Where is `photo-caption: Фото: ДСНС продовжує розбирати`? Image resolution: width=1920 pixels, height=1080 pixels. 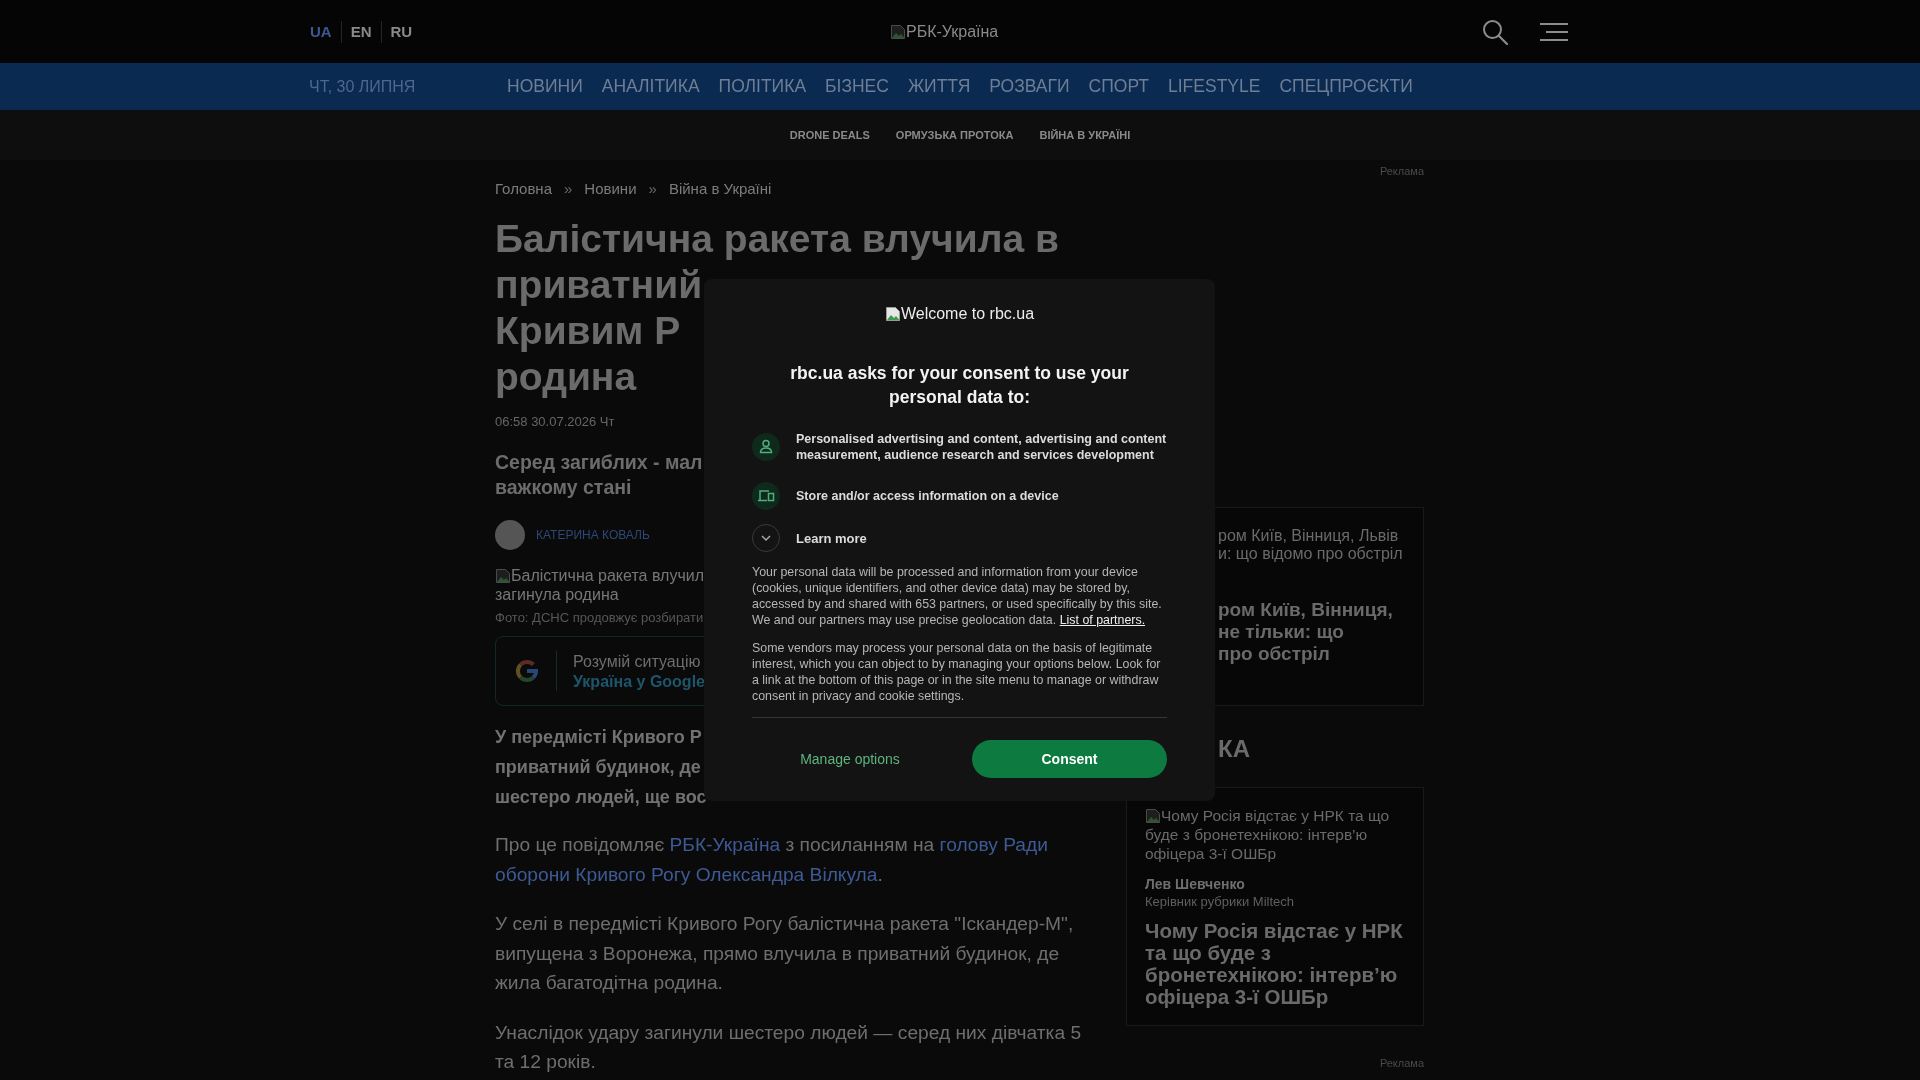
photo-caption: Фото: ДСНС продовжує розбирати is located at coordinates (599, 618).